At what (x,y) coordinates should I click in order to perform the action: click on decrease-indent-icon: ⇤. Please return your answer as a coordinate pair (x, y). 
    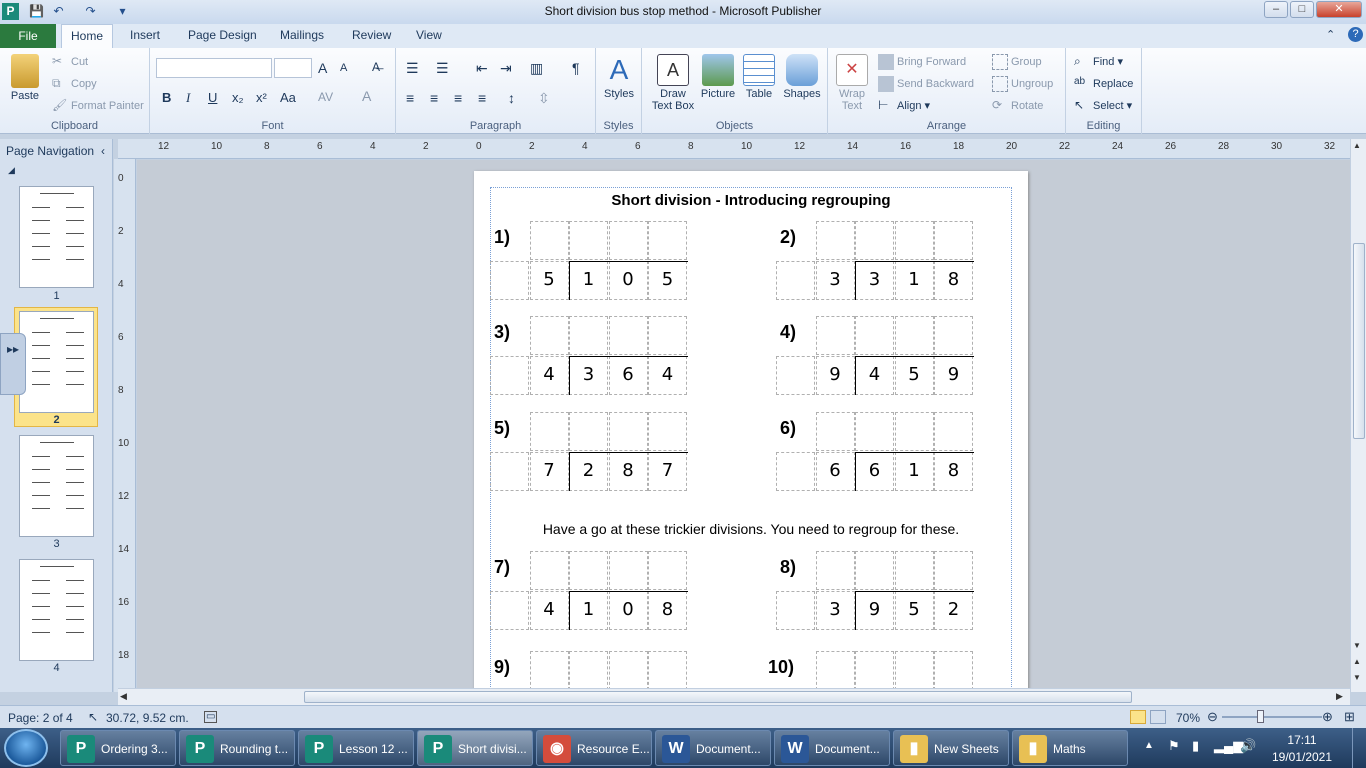
    Looking at the image, I should click on (482, 68).